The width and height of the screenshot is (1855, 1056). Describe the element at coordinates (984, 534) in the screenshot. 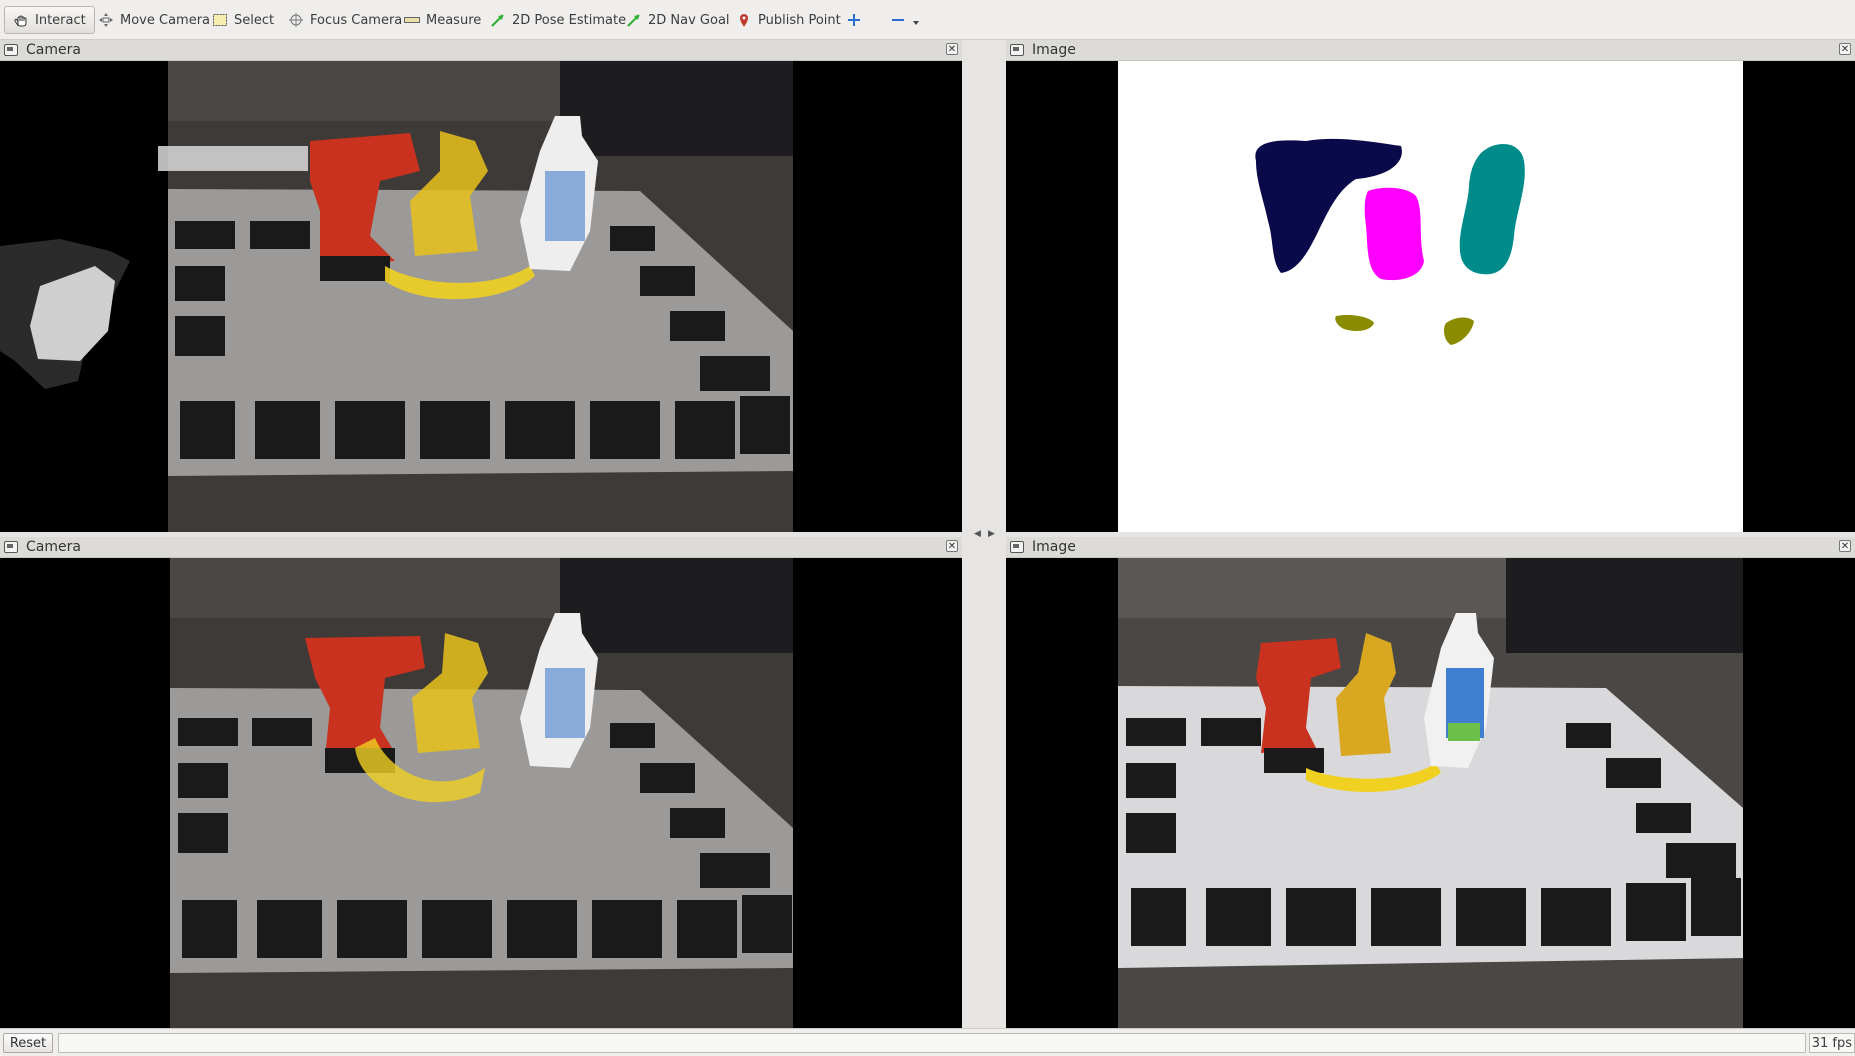

I see `pane-splitter: ◀ ▶` at that location.